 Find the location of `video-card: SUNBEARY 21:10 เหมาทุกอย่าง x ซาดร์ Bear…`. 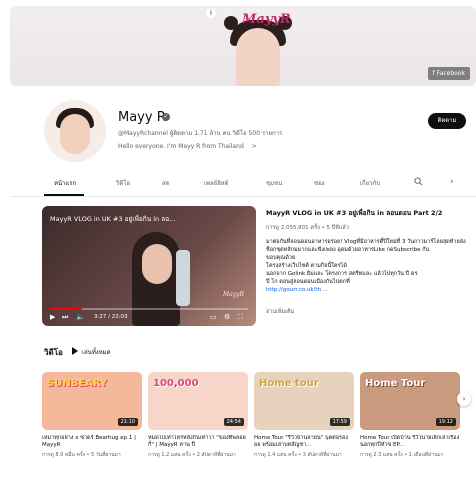

video-card: SUNBEARY 21:10 เหมาทุกอย่าง x ซาดร์ Bear… is located at coordinates (92, 415).